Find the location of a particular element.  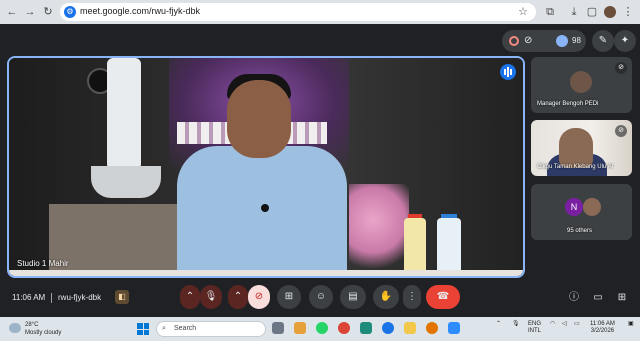

plant-tower is located at coordinates (124, 114).